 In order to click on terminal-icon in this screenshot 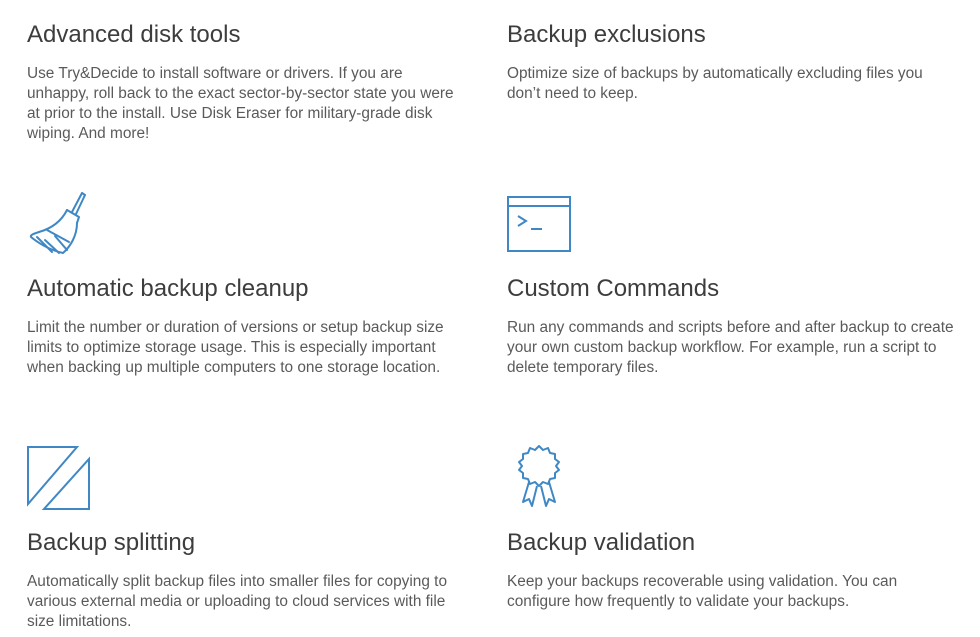, I will do `click(540, 225)`.